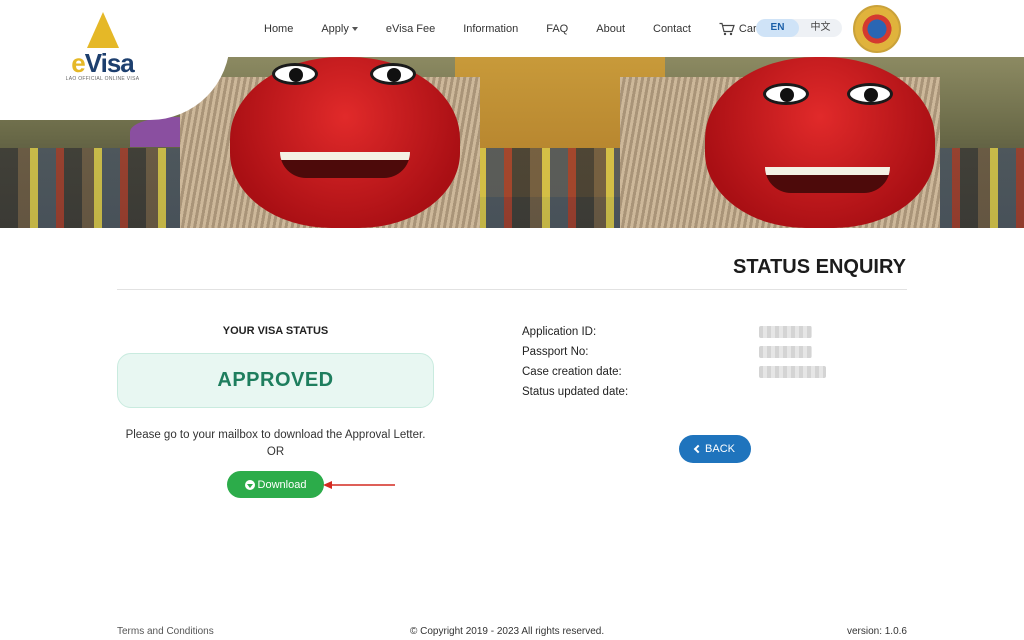  Describe the element at coordinates (102, 30) in the screenshot. I see `stupa-icon` at that location.